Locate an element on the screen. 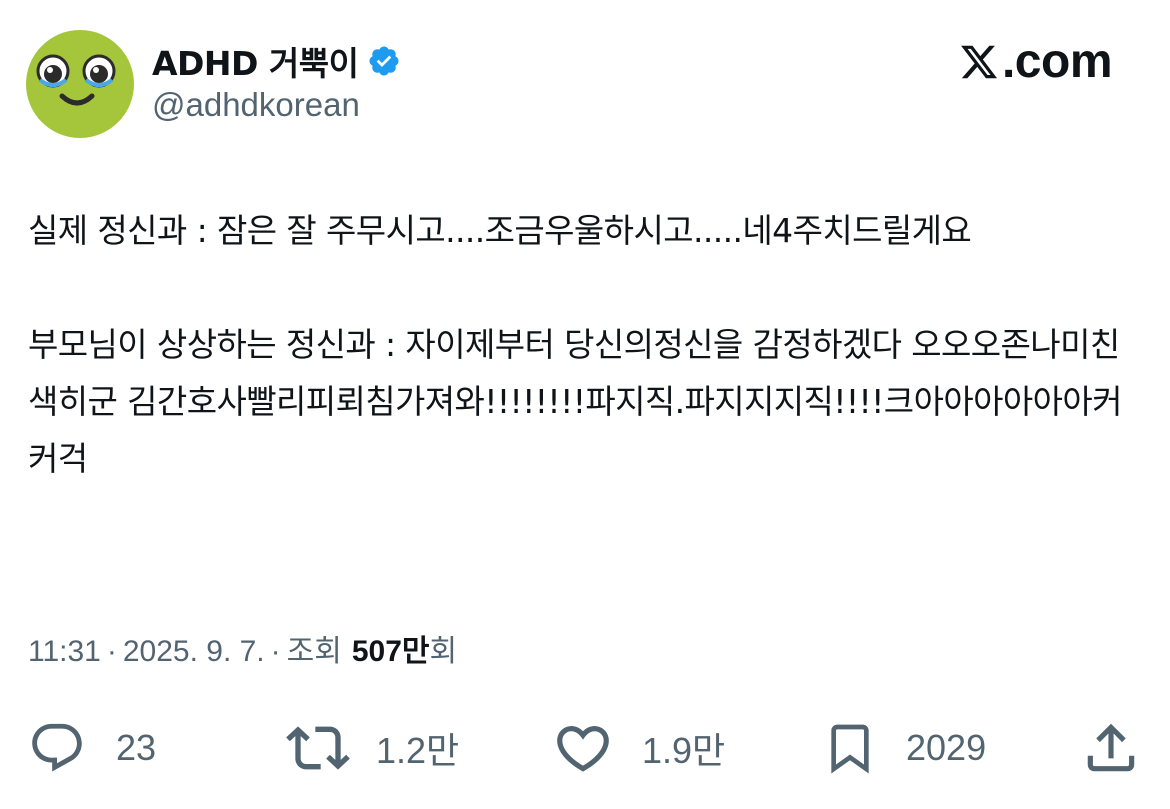 The image size is (1170, 809). display-name: ADHD 거뿍이 is located at coordinates (255, 61).